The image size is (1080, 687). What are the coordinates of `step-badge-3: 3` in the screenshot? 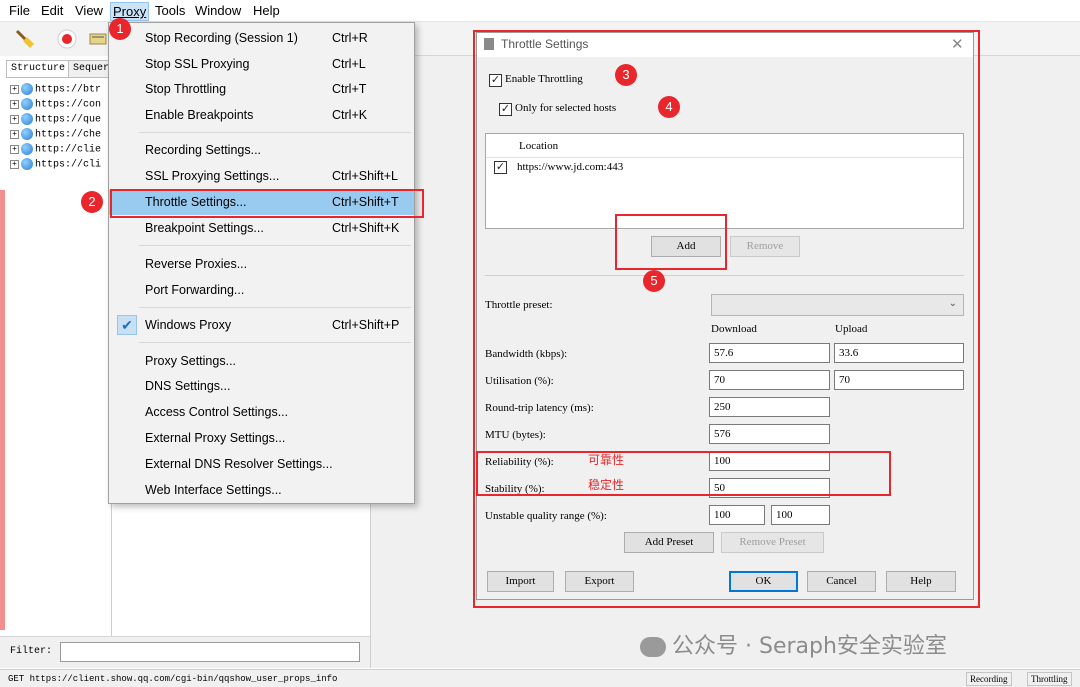 It's located at (626, 75).